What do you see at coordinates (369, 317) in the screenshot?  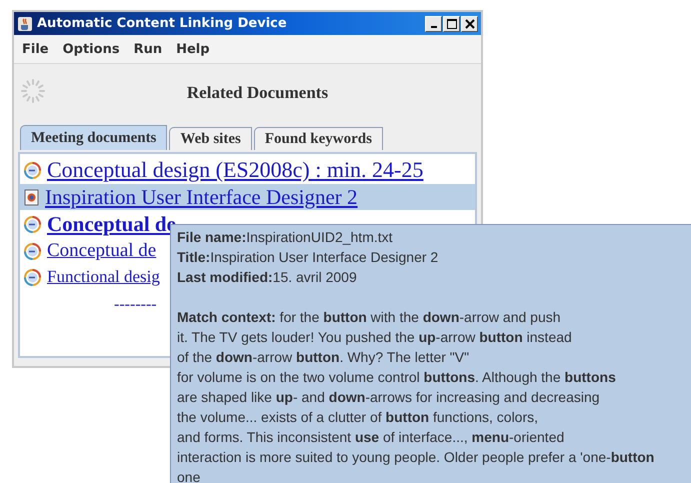 I see `context-line: Match context: for the button with the down-arrow and push` at bounding box center [369, 317].